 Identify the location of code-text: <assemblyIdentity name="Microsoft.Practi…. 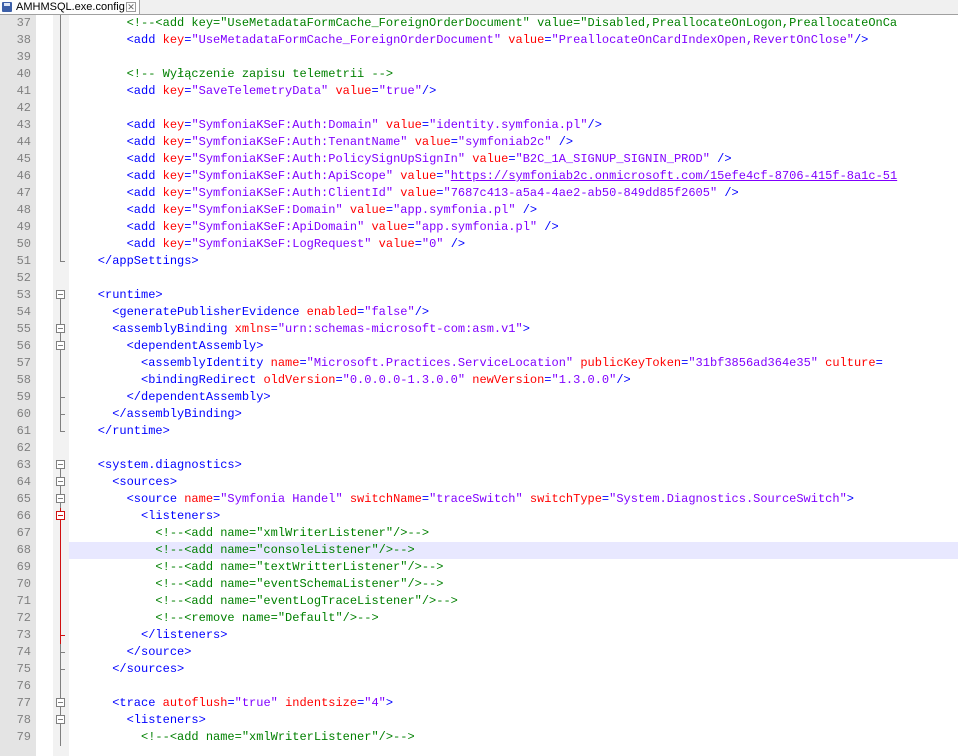
(513, 363).